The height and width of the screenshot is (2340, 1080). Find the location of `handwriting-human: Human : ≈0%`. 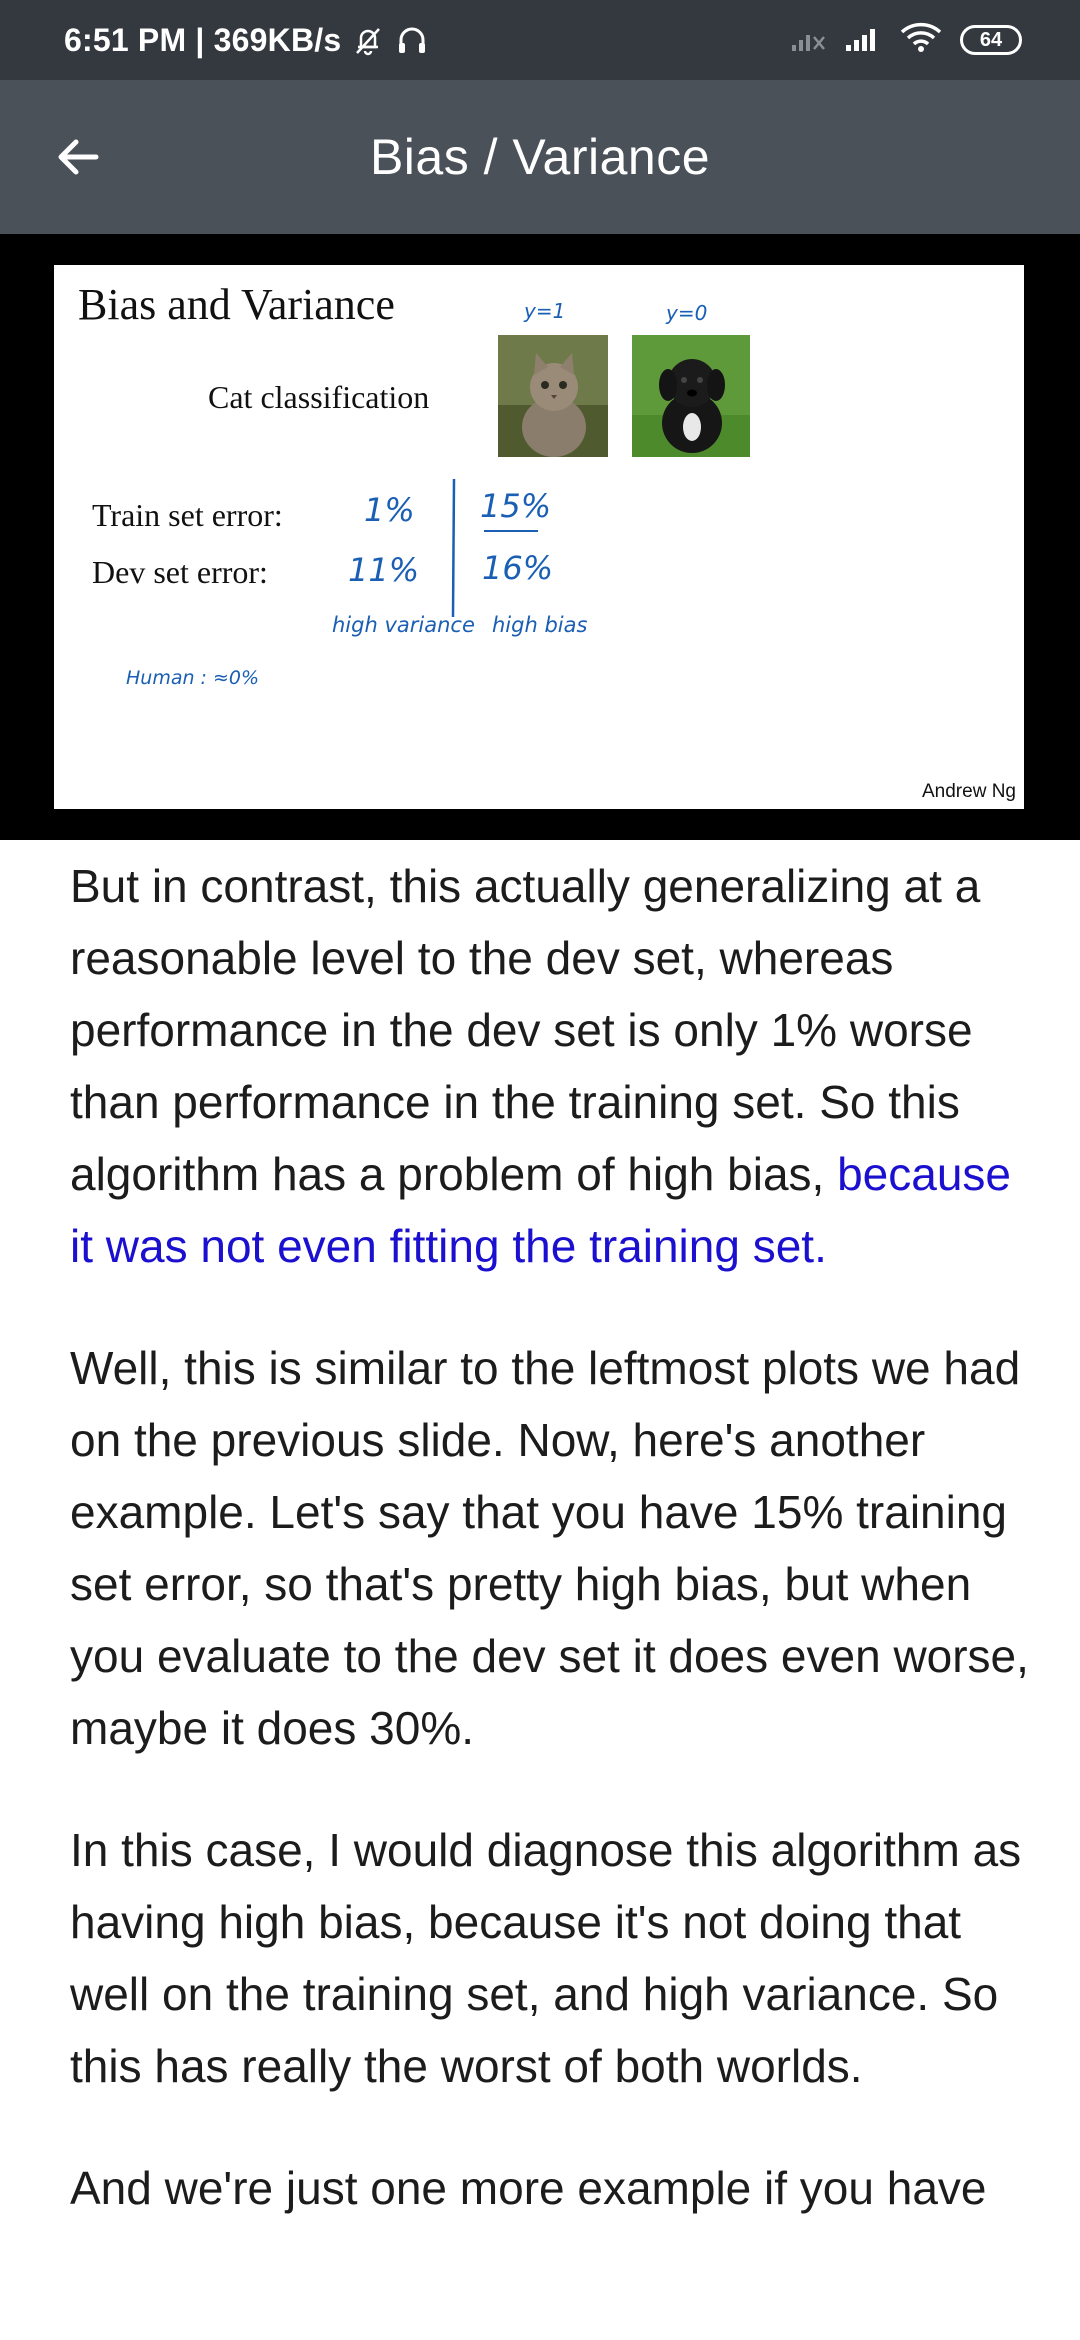

handwriting-human: Human : ≈0% is located at coordinates (193, 678).